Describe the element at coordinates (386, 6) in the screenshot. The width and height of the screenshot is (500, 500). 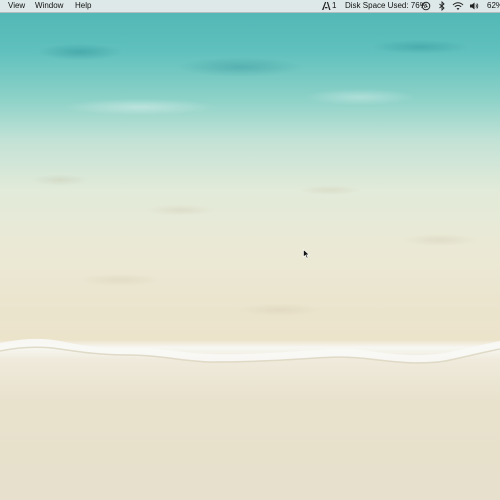
I see `disk-space-status: Disk Space Used: 76%` at that location.